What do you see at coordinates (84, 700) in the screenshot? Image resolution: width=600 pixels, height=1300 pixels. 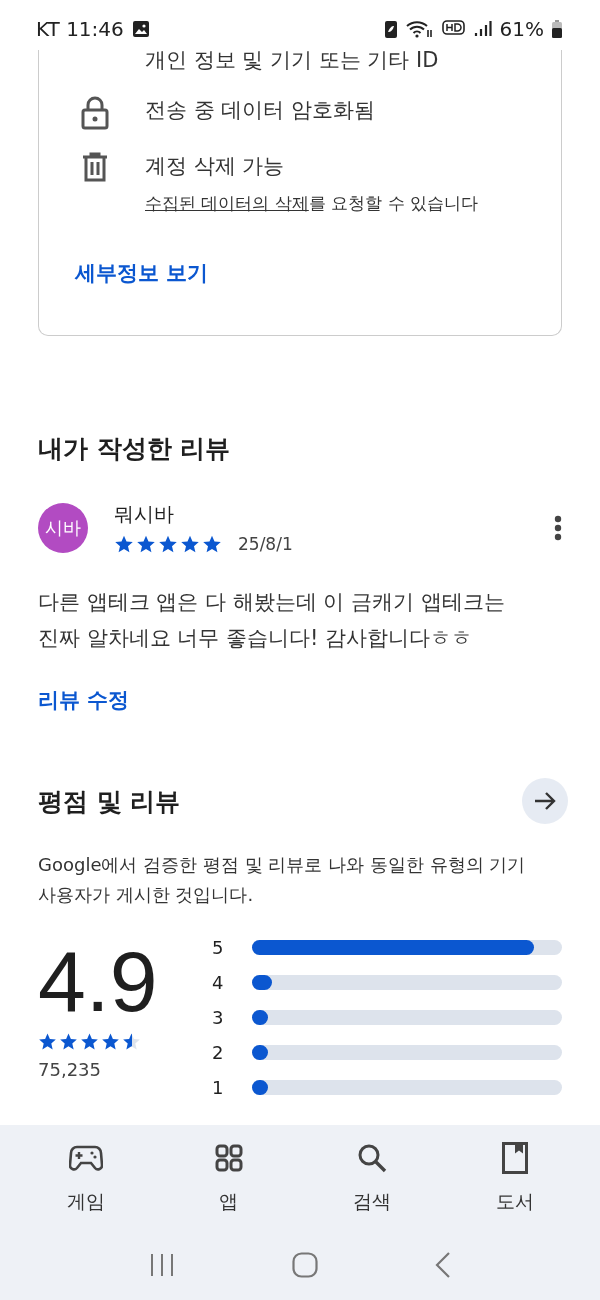 I see `edit-review-link: 리뷰 수정` at bounding box center [84, 700].